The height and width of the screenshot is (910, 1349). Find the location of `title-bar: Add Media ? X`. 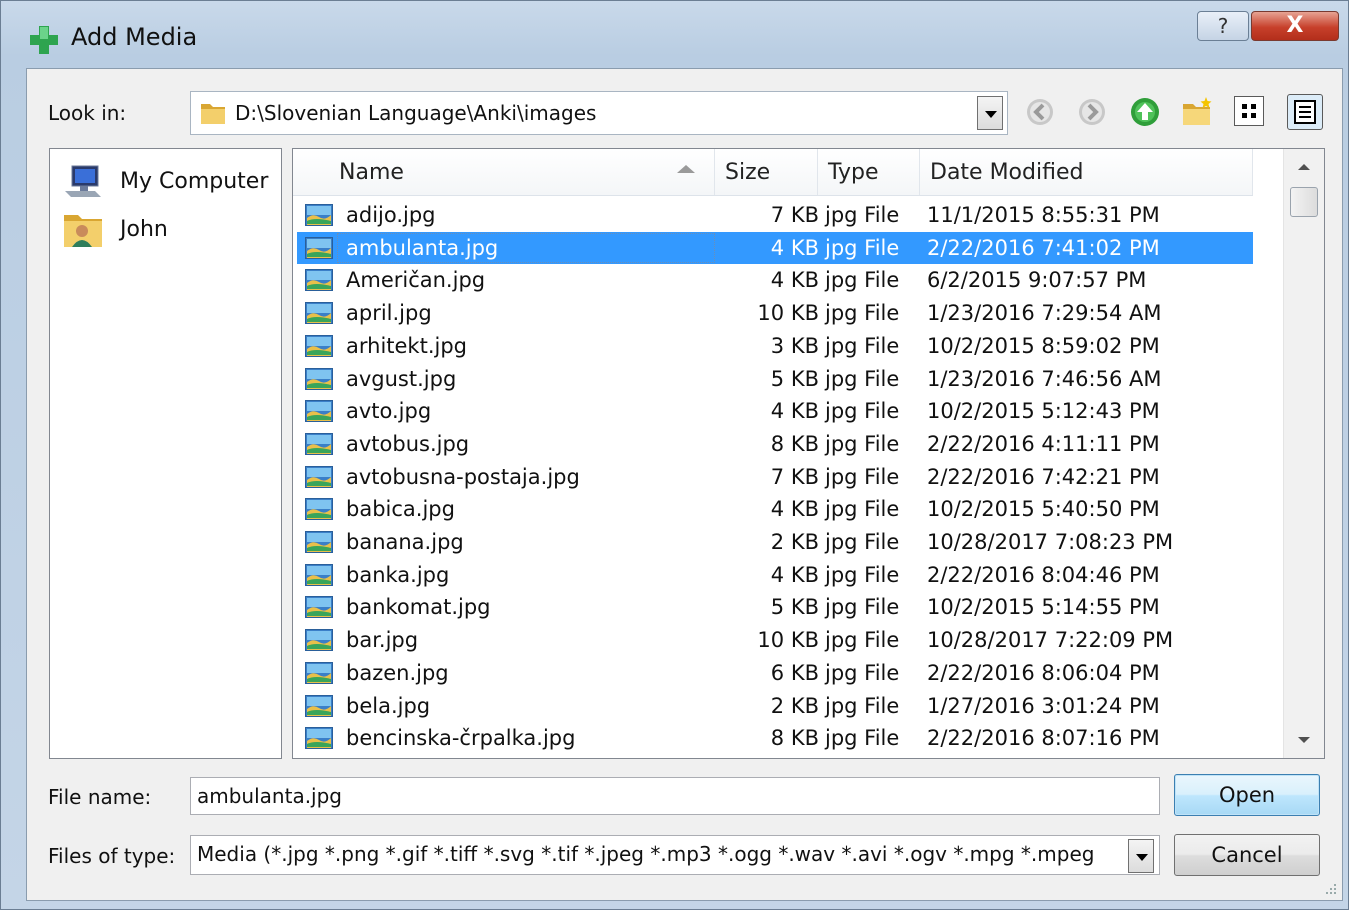

title-bar: Add Media ? X is located at coordinates (674, 32).